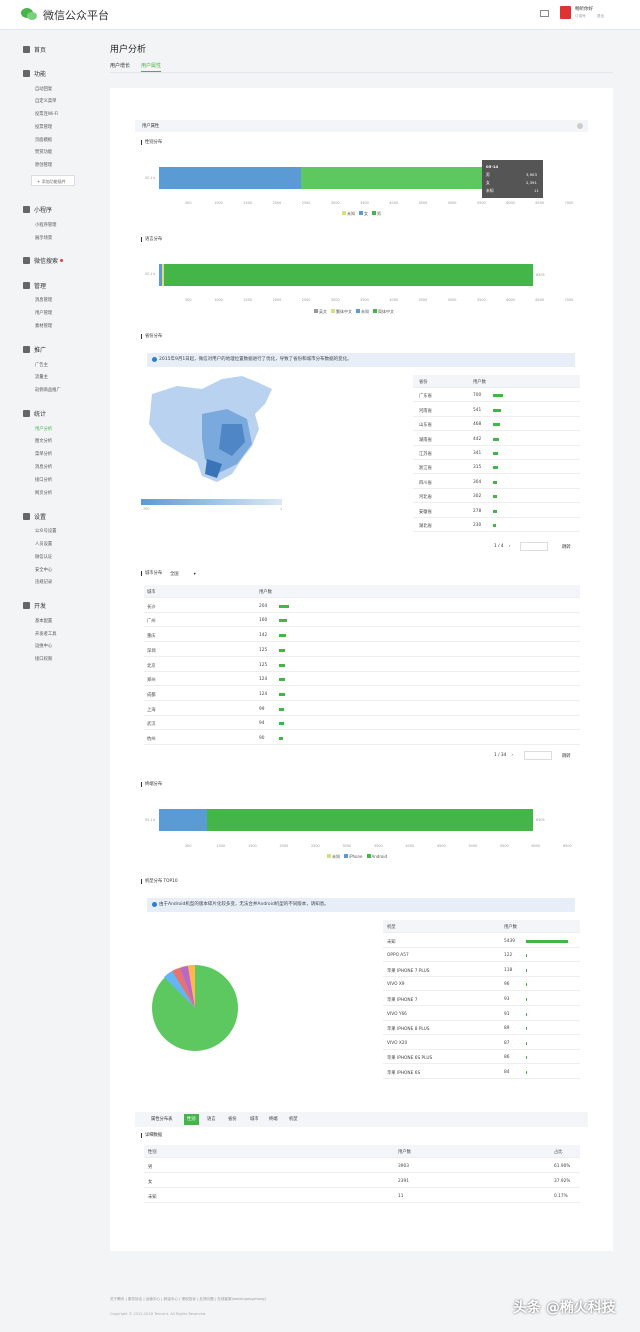 The width and height of the screenshot is (640, 1332). What do you see at coordinates (45, 634) in the screenshot?
I see `sidebar-item: 开发者工具` at bounding box center [45, 634].